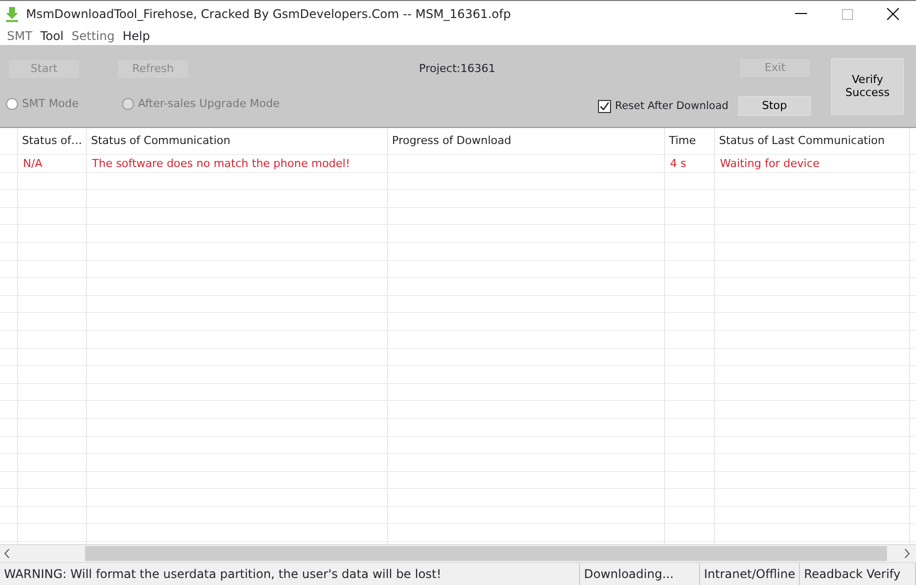 This screenshot has height=585, width=916. What do you see at coordinates (867, 86) in the screenshot?
I see `verify-button: Verify Success` at bounding box center [867, 86].